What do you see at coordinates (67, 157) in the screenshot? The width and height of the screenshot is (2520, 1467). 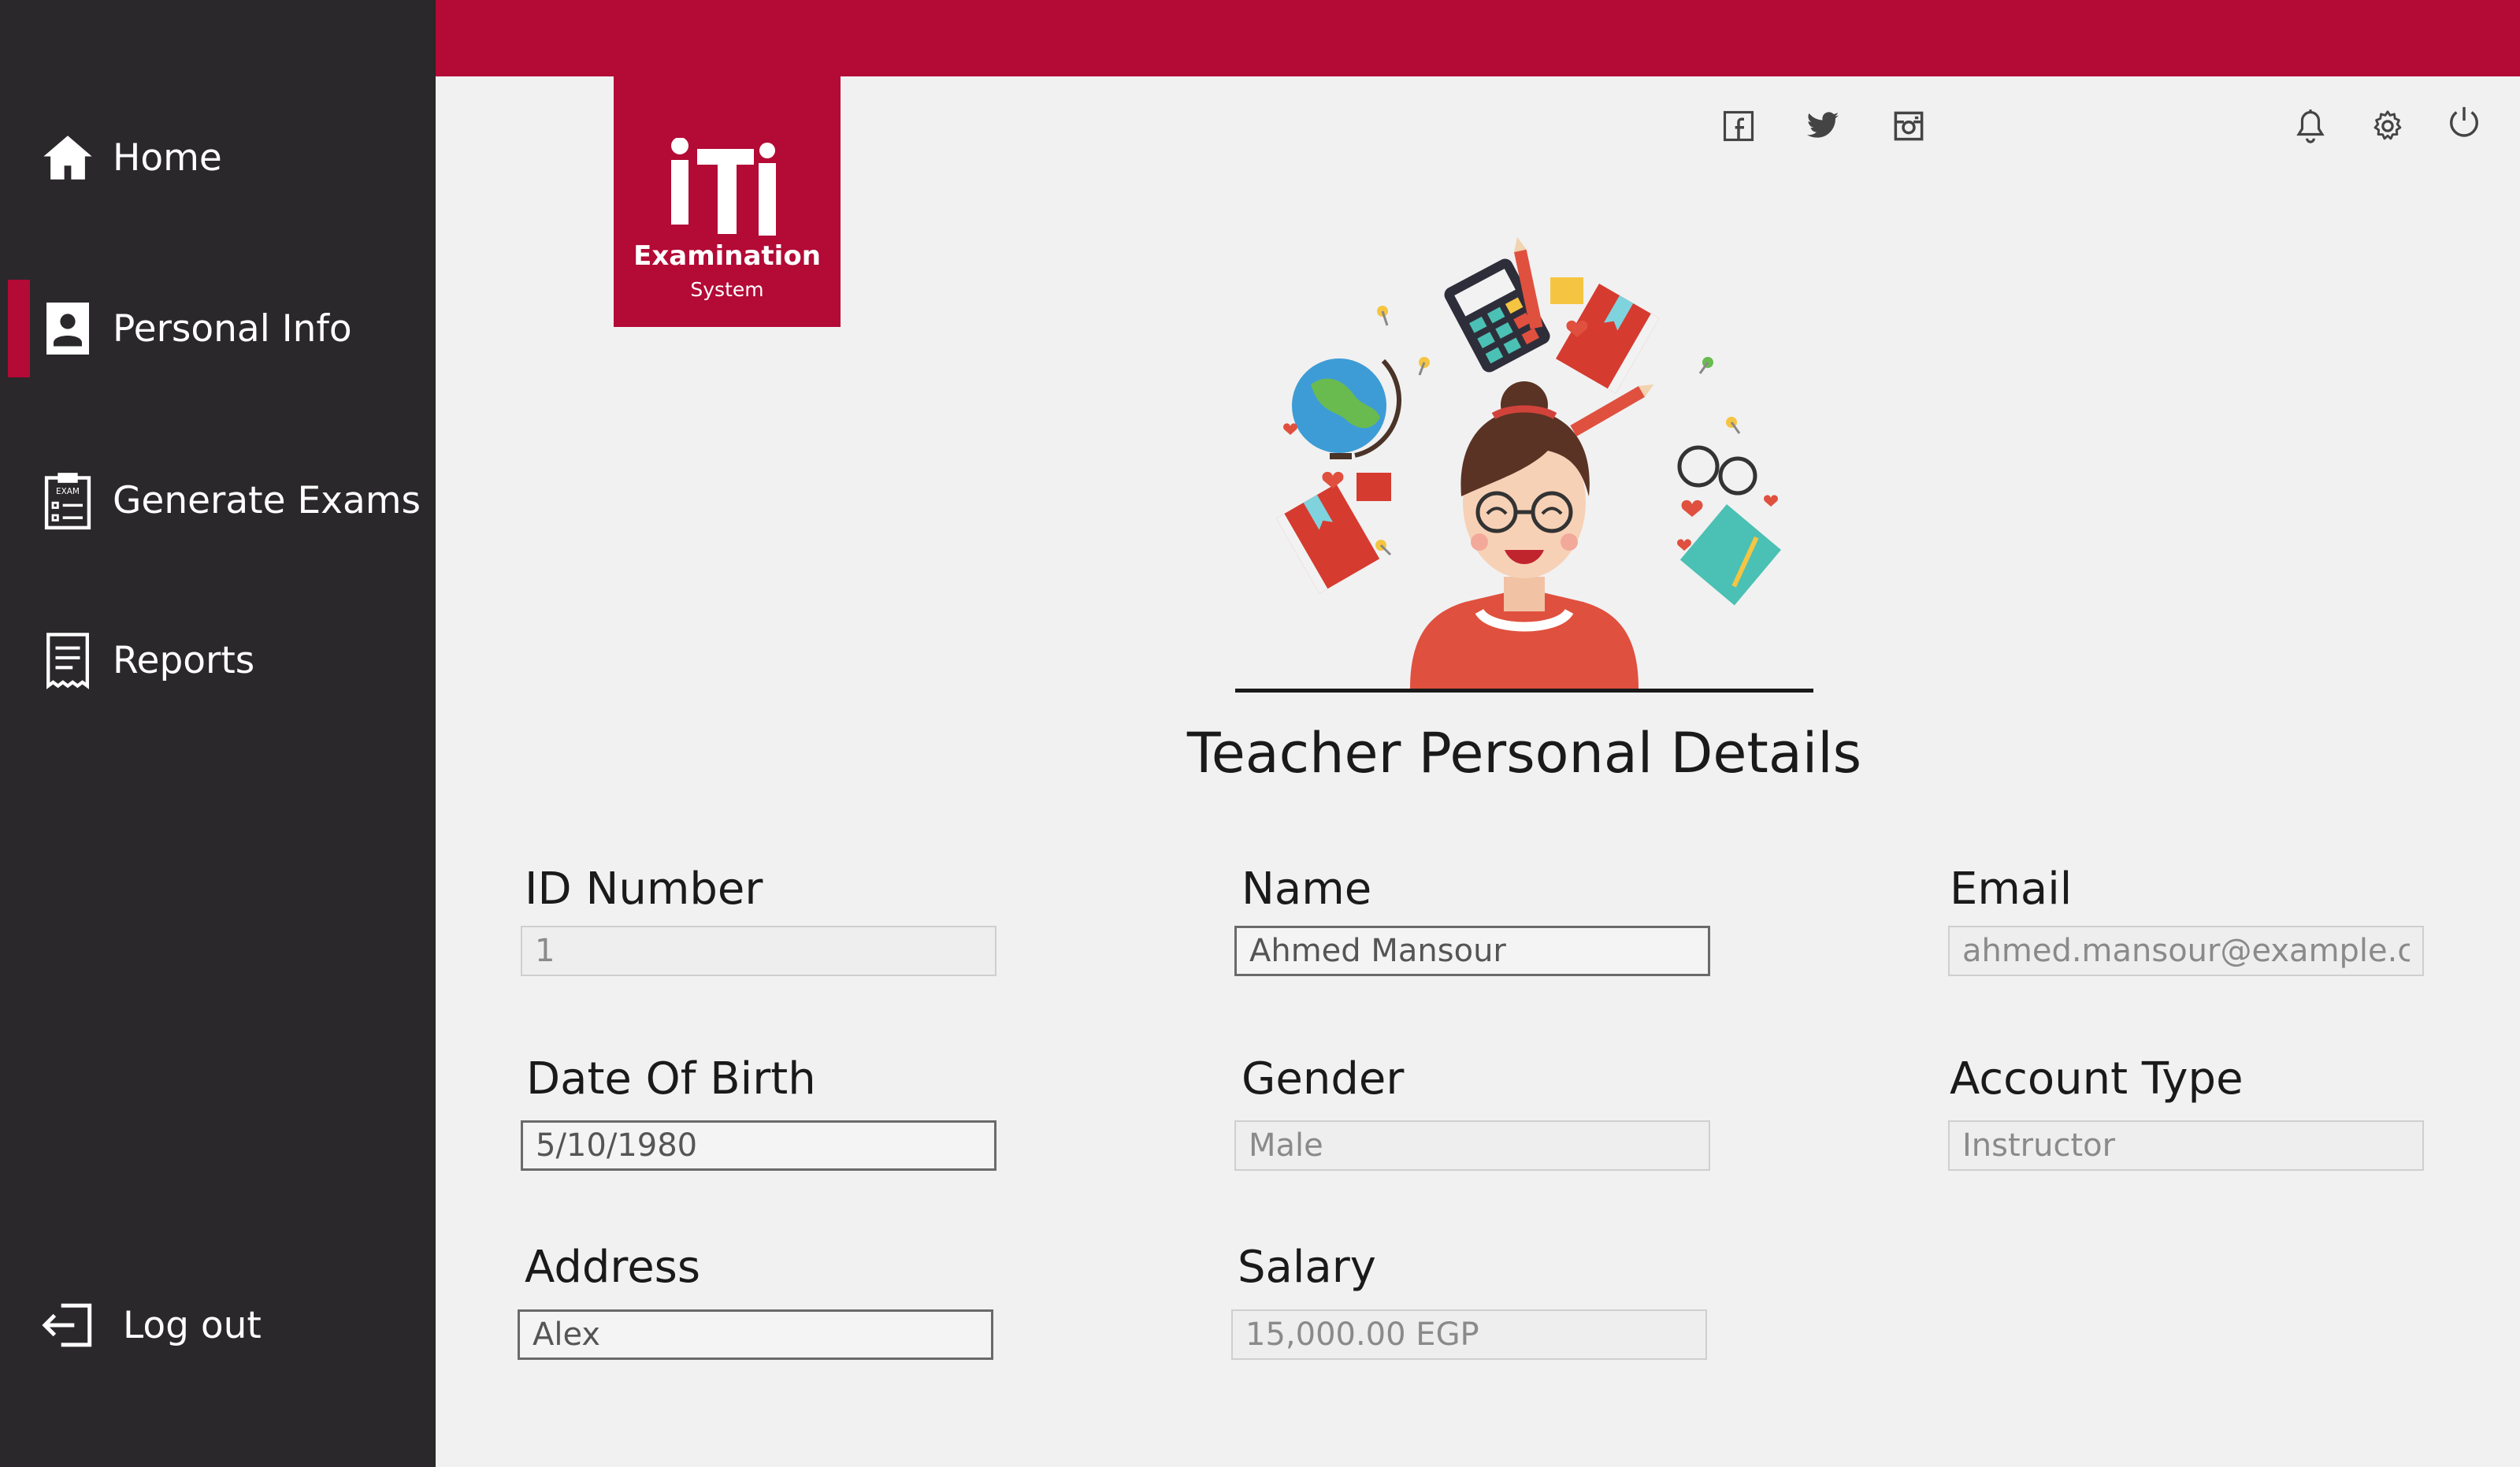 I see `home-icon` at bounding box center [67, 157].